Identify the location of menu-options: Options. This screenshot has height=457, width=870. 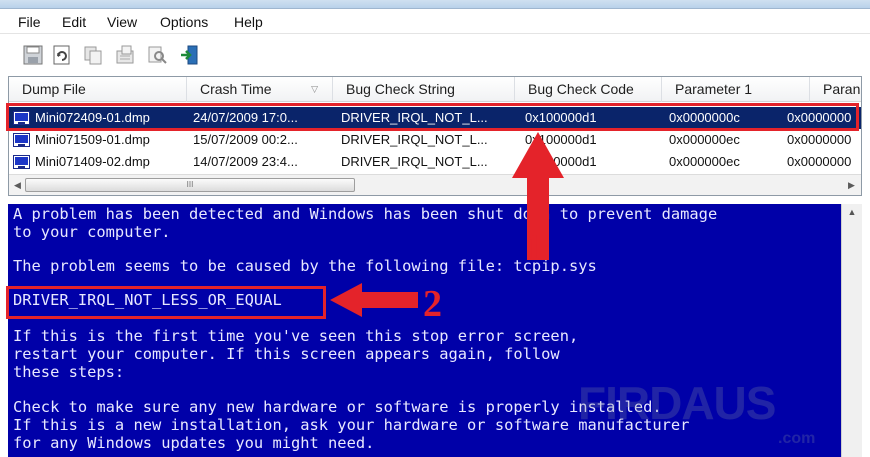
(184, 22).